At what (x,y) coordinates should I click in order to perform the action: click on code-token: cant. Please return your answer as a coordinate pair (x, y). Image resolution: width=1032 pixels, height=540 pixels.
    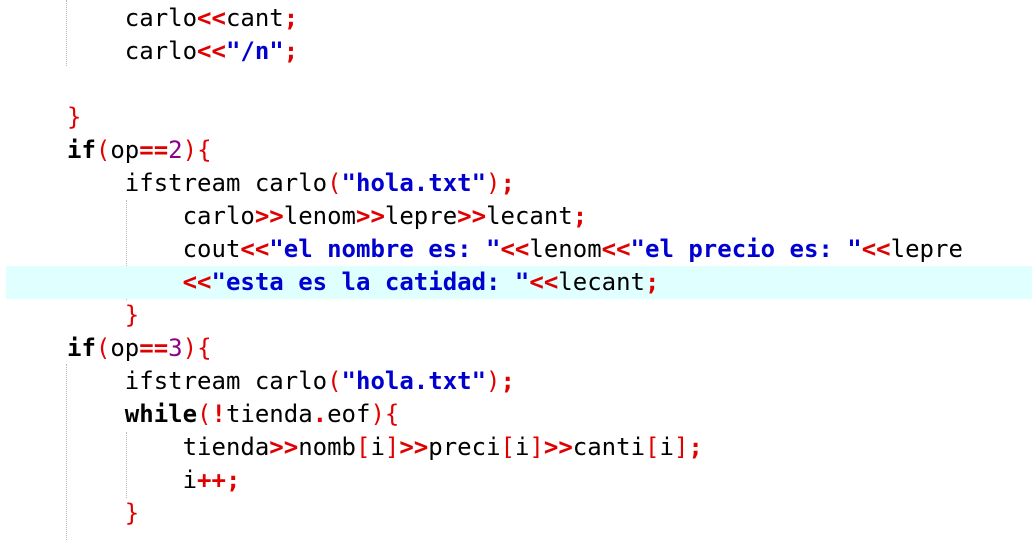
    Looking at the image, I should click on (254, 18).